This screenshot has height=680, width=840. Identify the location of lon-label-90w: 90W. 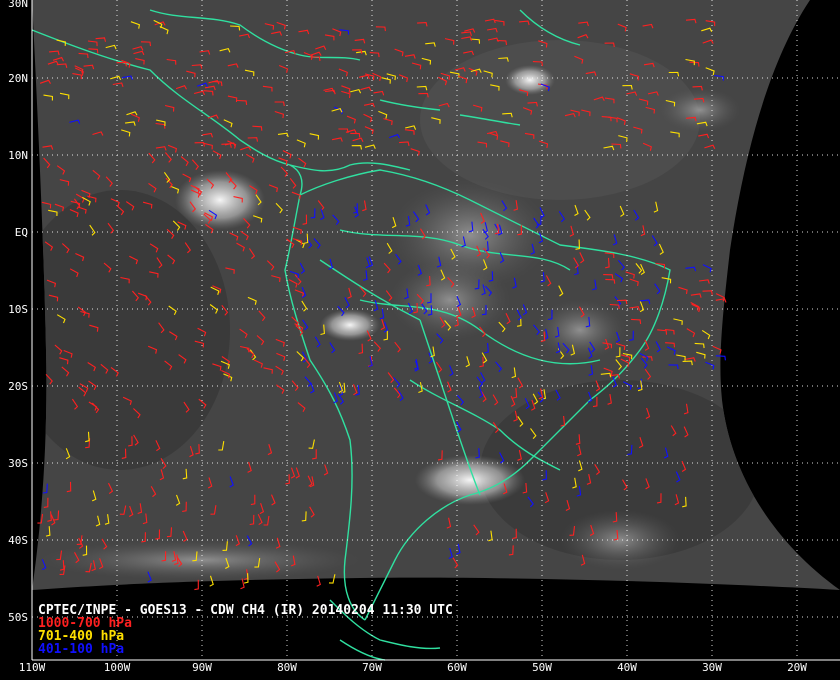
(202, 667).